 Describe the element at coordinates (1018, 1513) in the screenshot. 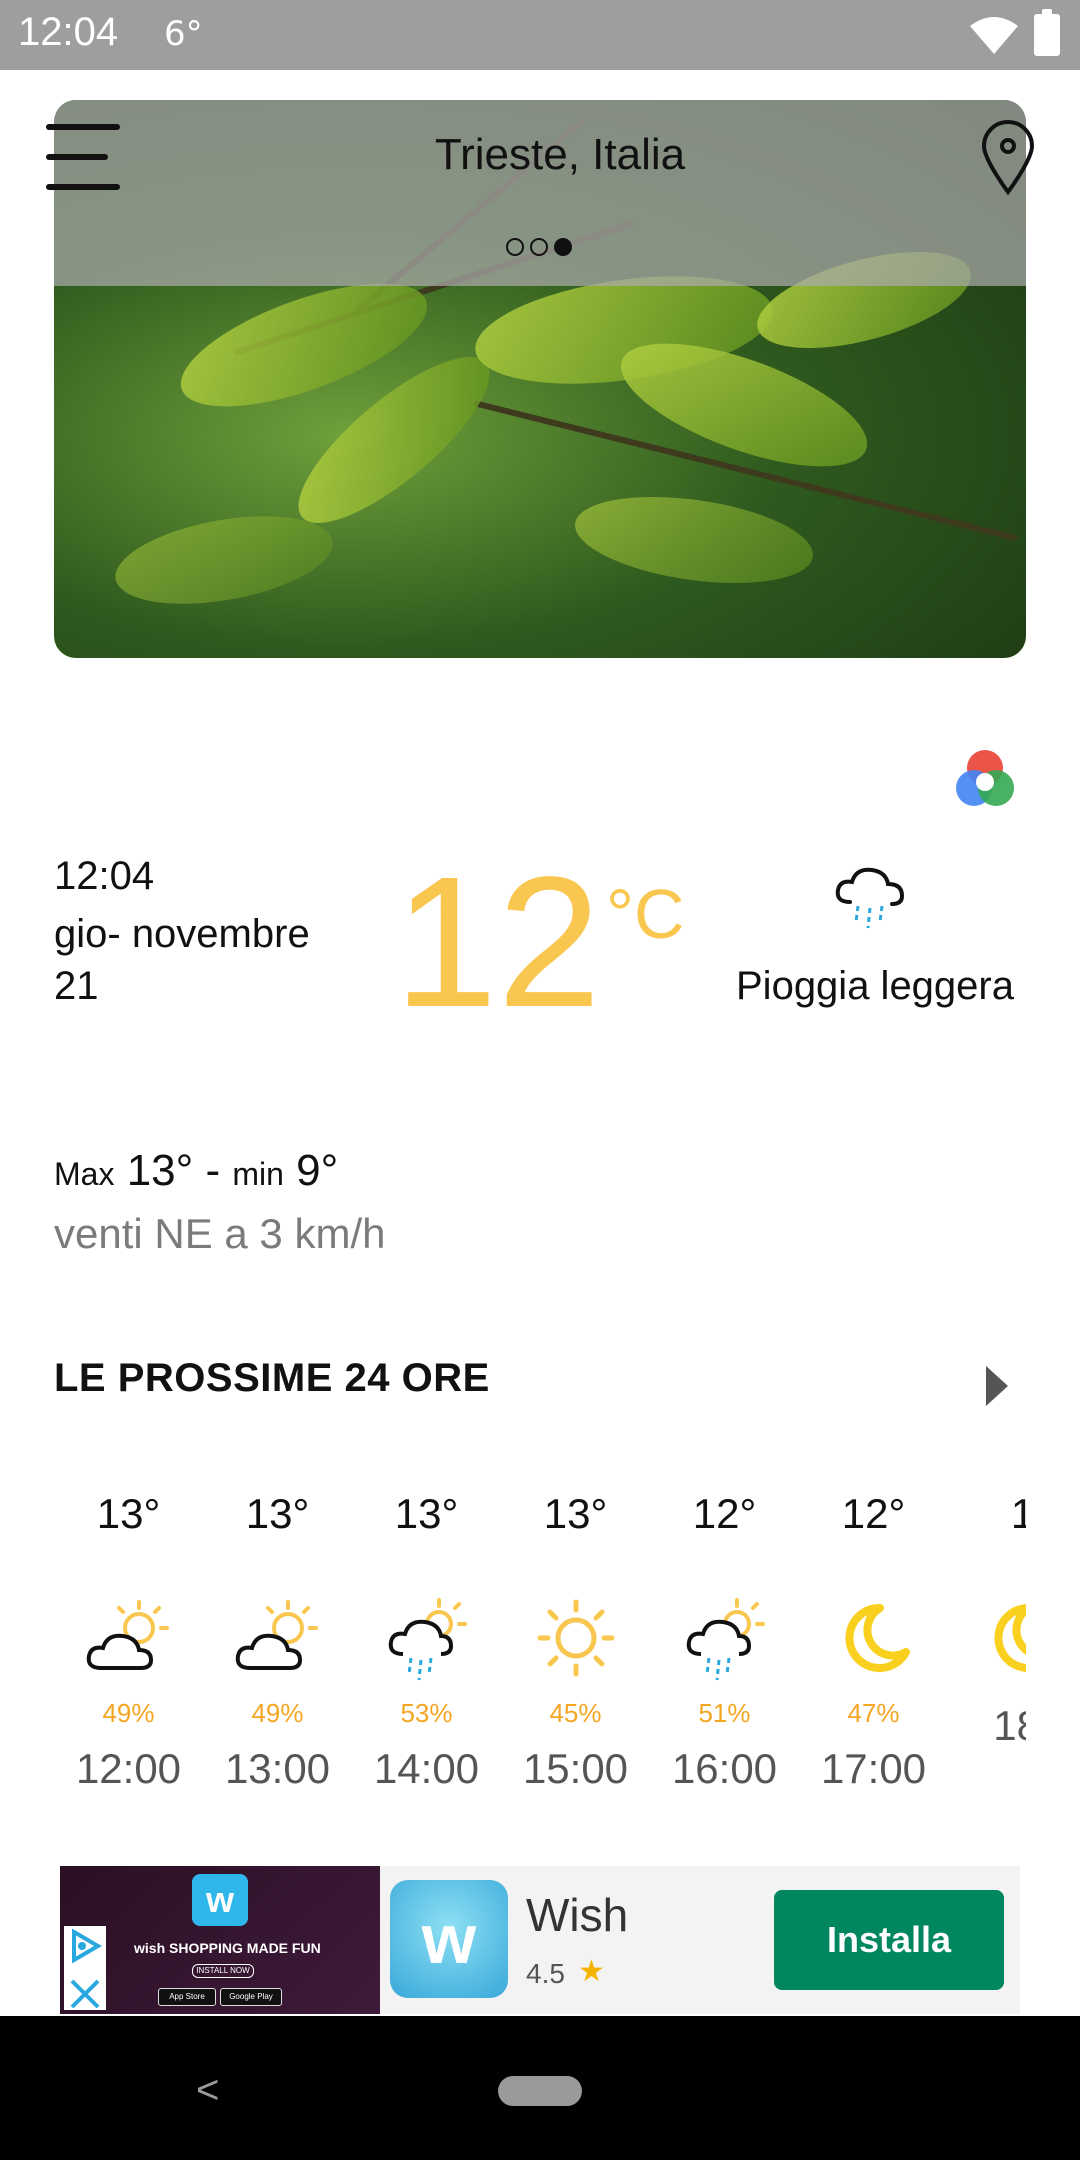

I see `hourly-temp: 1` at that location.